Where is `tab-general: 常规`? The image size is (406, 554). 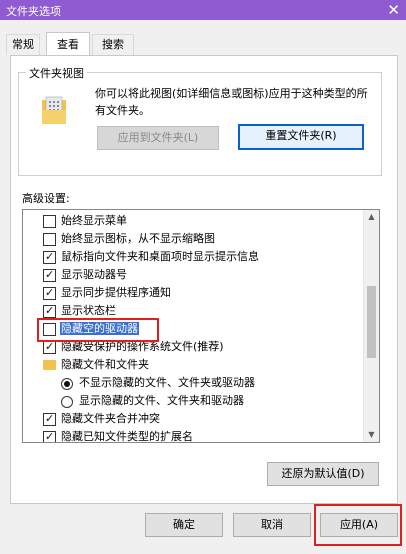 tab-general: 常规 is located at coordinates (23, 44).